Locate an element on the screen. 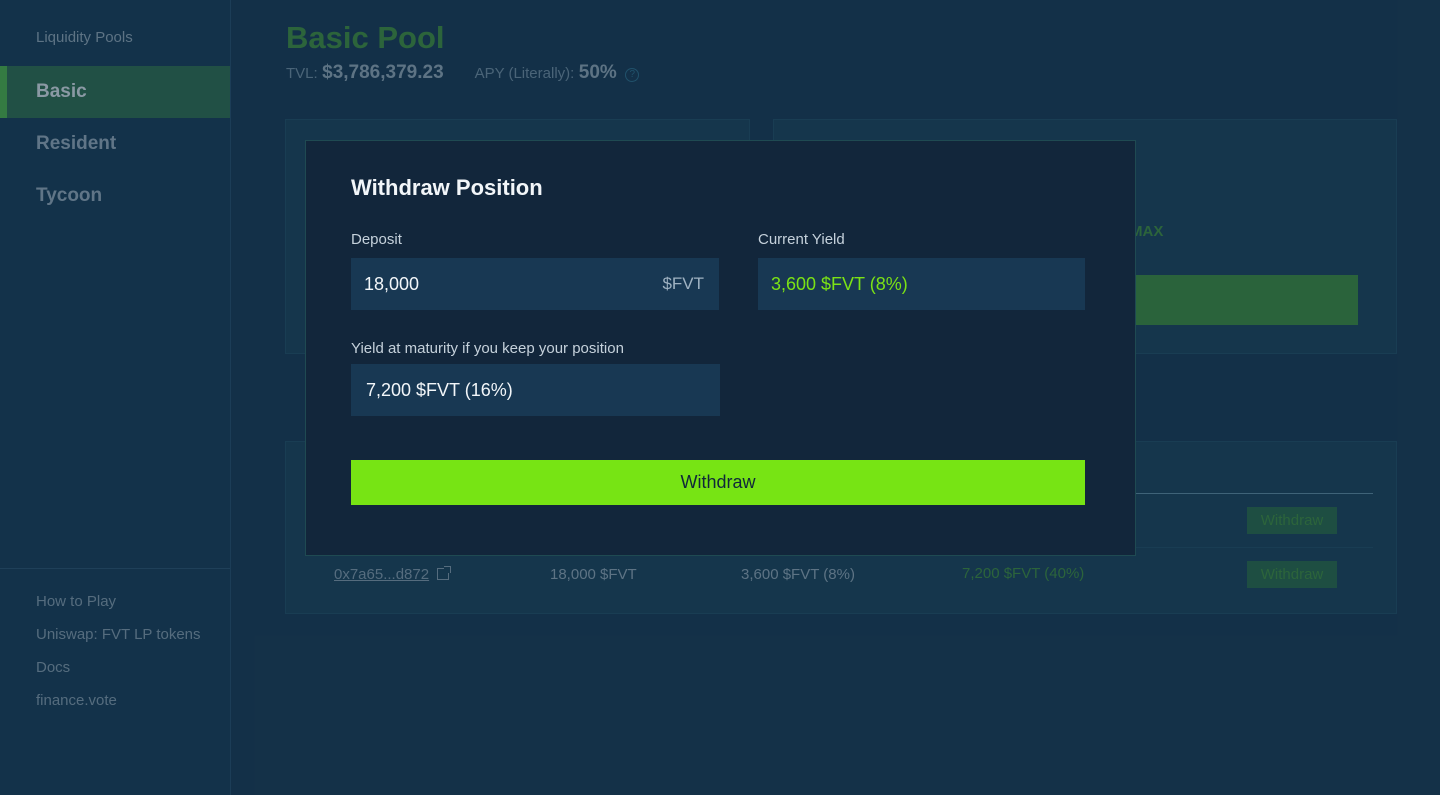 Image resolution: width=1440 pixels, height=795 pixels. current-yield-field: 3,600 $FVT (8%) is located at coordinates (921, 284).